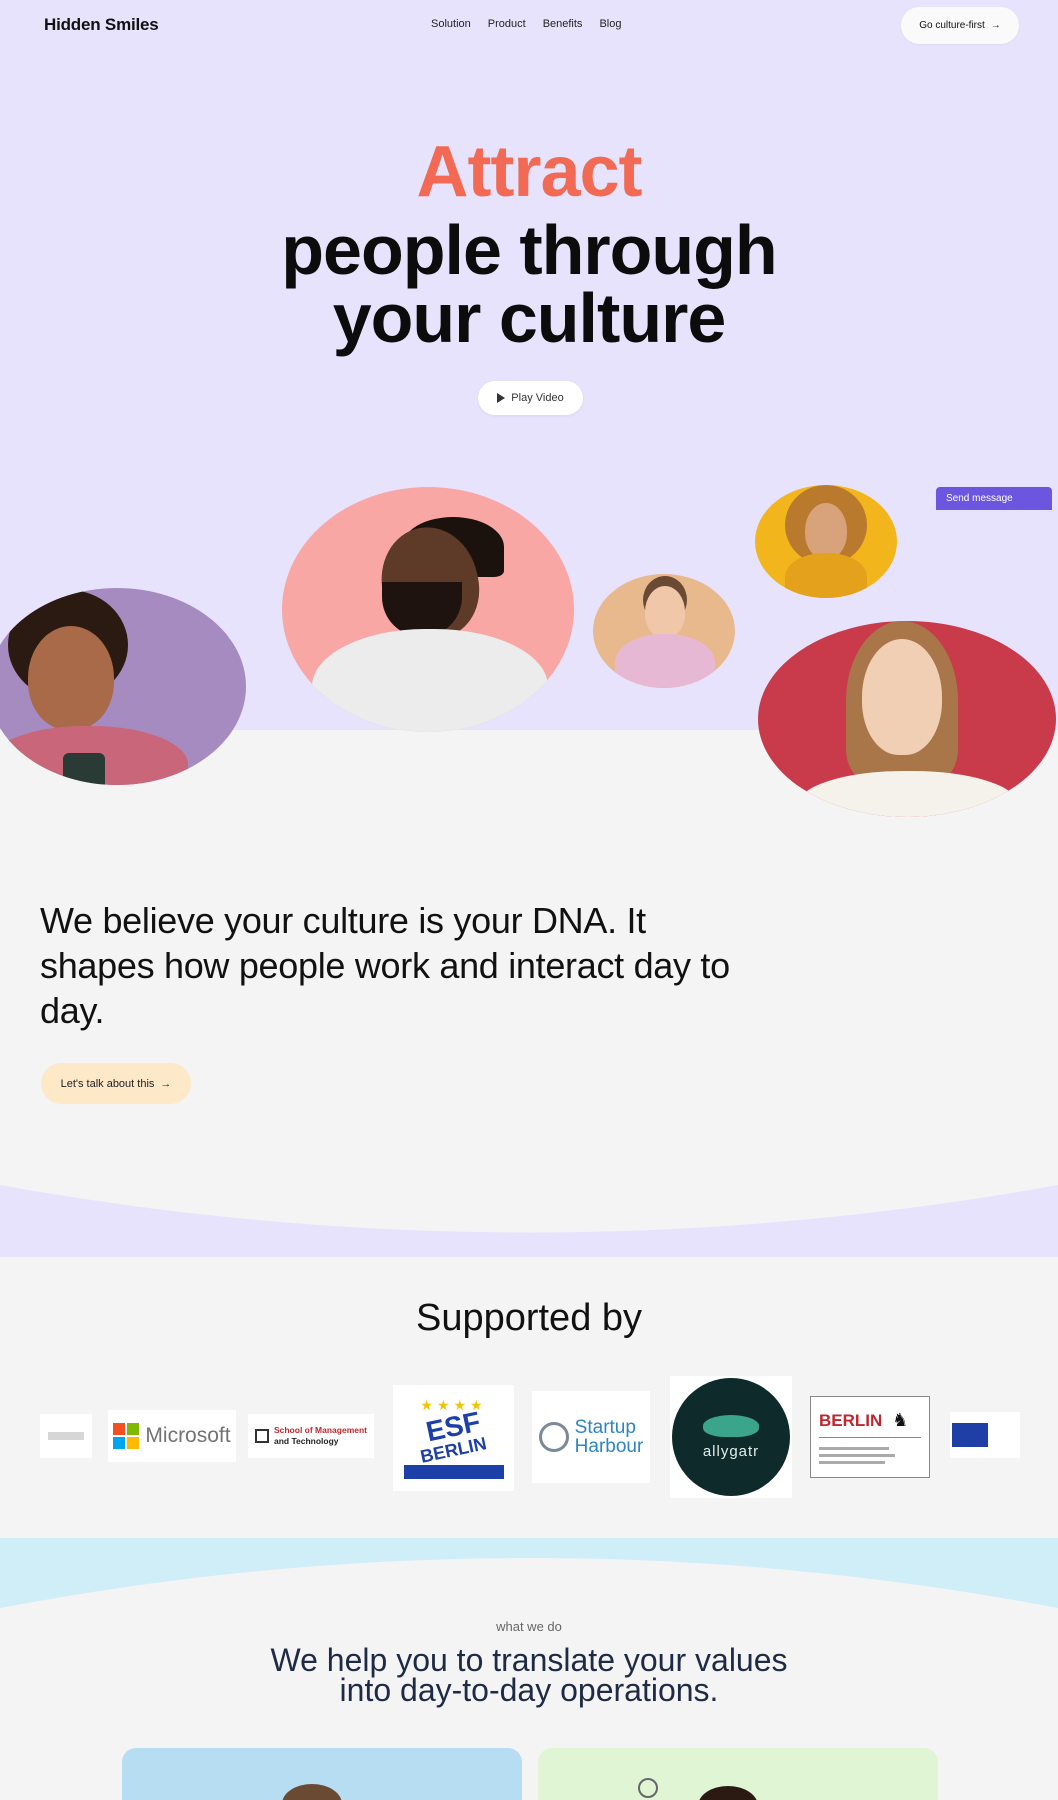  I want to click on allygatr-logo: allygatr, so click(731, 1437).